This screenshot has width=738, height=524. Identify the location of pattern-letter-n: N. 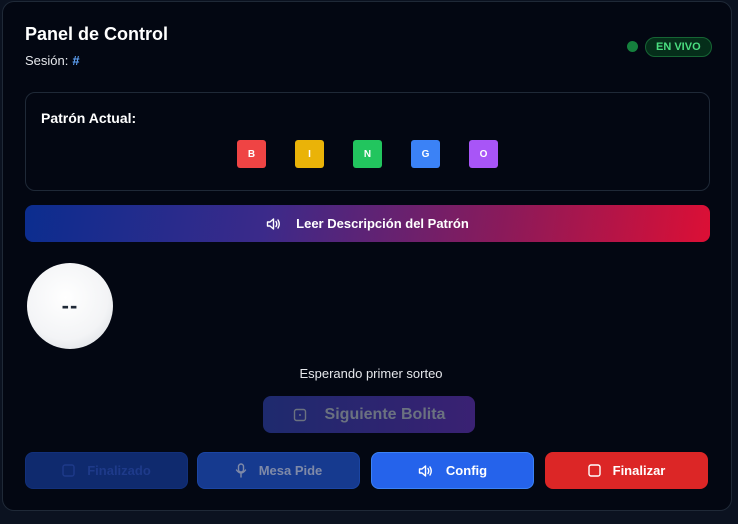
(367, 154).